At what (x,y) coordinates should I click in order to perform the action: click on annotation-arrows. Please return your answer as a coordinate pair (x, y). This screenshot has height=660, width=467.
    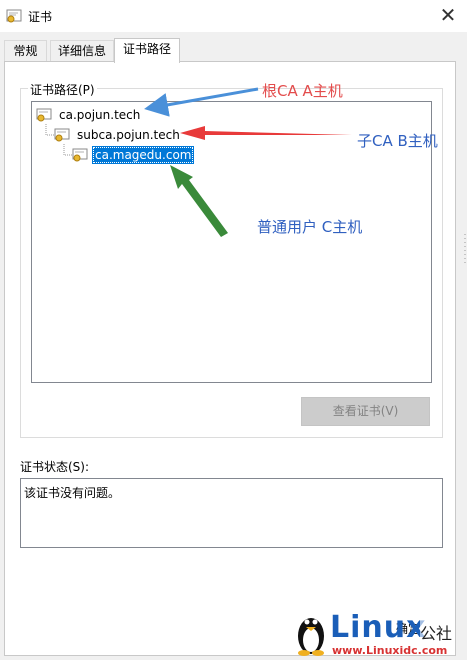
    Looking at the image, I should click on (248, 162).